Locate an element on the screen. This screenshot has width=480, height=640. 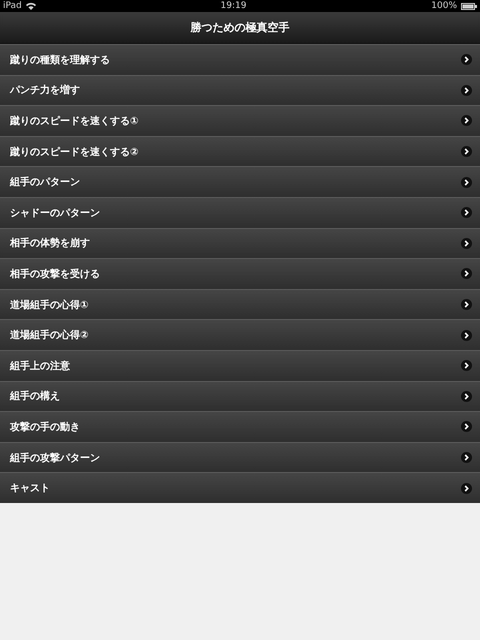
list-item: 相手の攻撃を受ける is located at coordinates (240, 273).